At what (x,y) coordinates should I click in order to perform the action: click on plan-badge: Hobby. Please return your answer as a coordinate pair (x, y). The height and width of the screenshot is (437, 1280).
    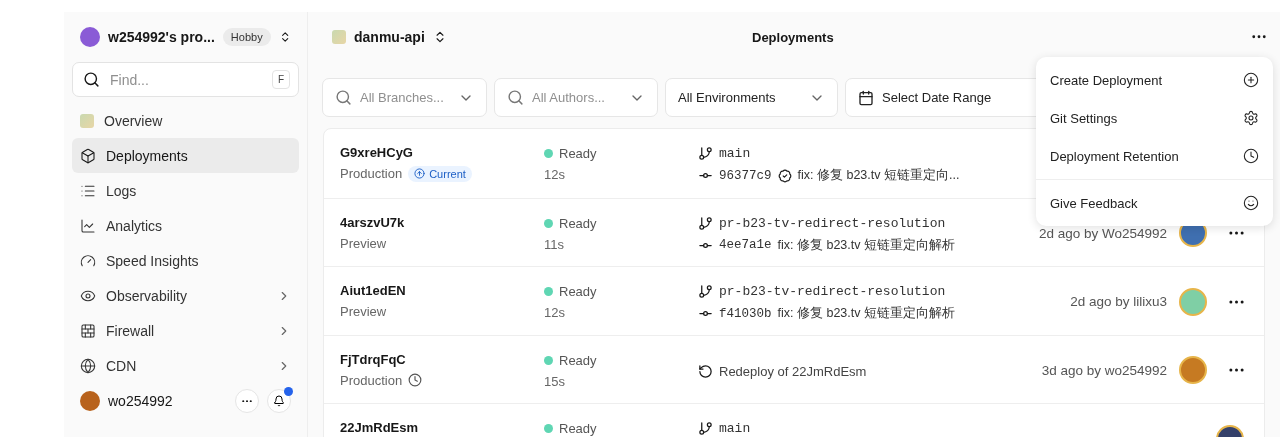
    Looking at the image, I should click on (246, 37).